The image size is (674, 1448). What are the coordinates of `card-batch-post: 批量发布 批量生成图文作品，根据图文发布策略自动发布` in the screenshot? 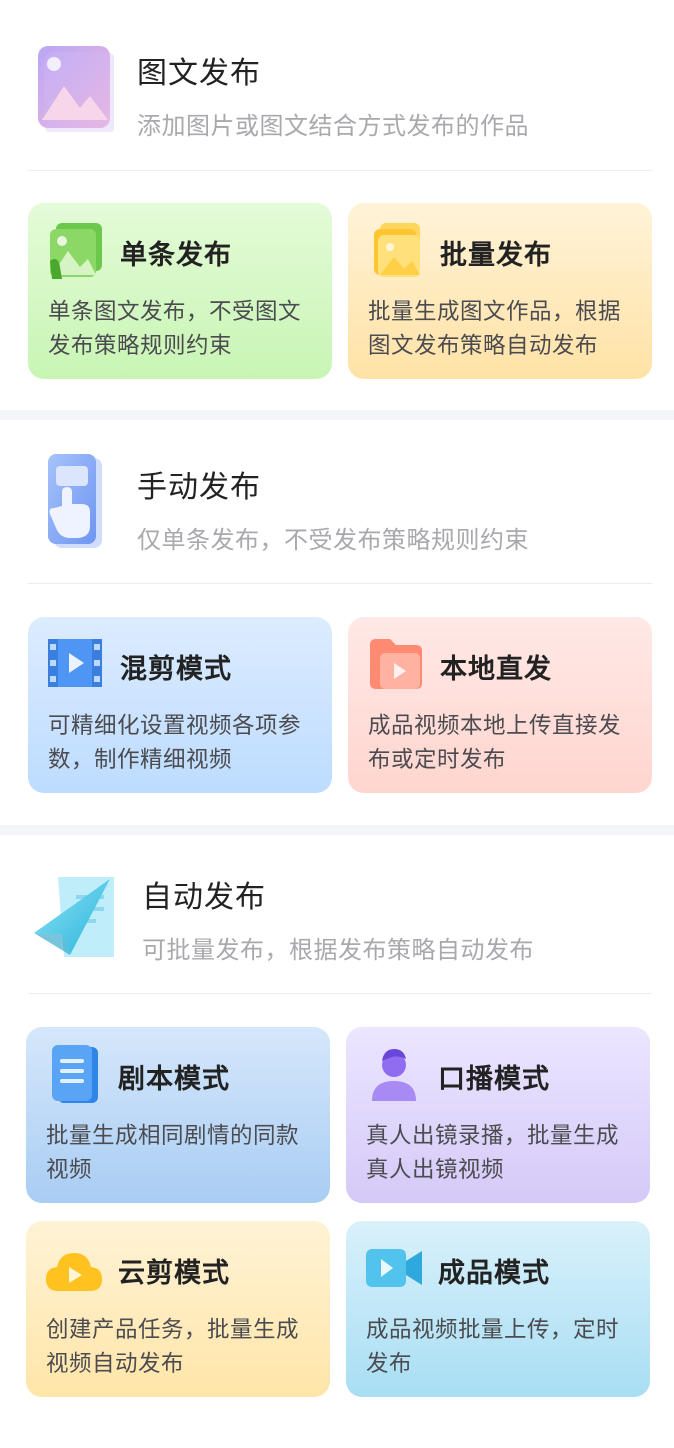 It's located at (500, 291).